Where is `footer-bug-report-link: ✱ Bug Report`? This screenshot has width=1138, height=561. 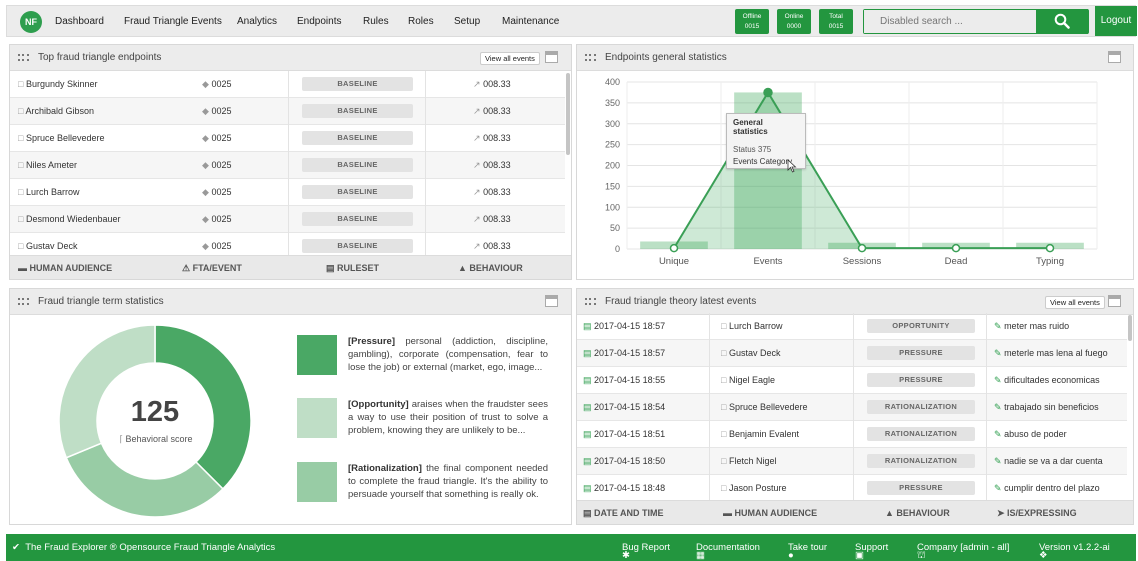 footer-bug-report-link: ✱ Bug Report is located at coordinates (646, 551).